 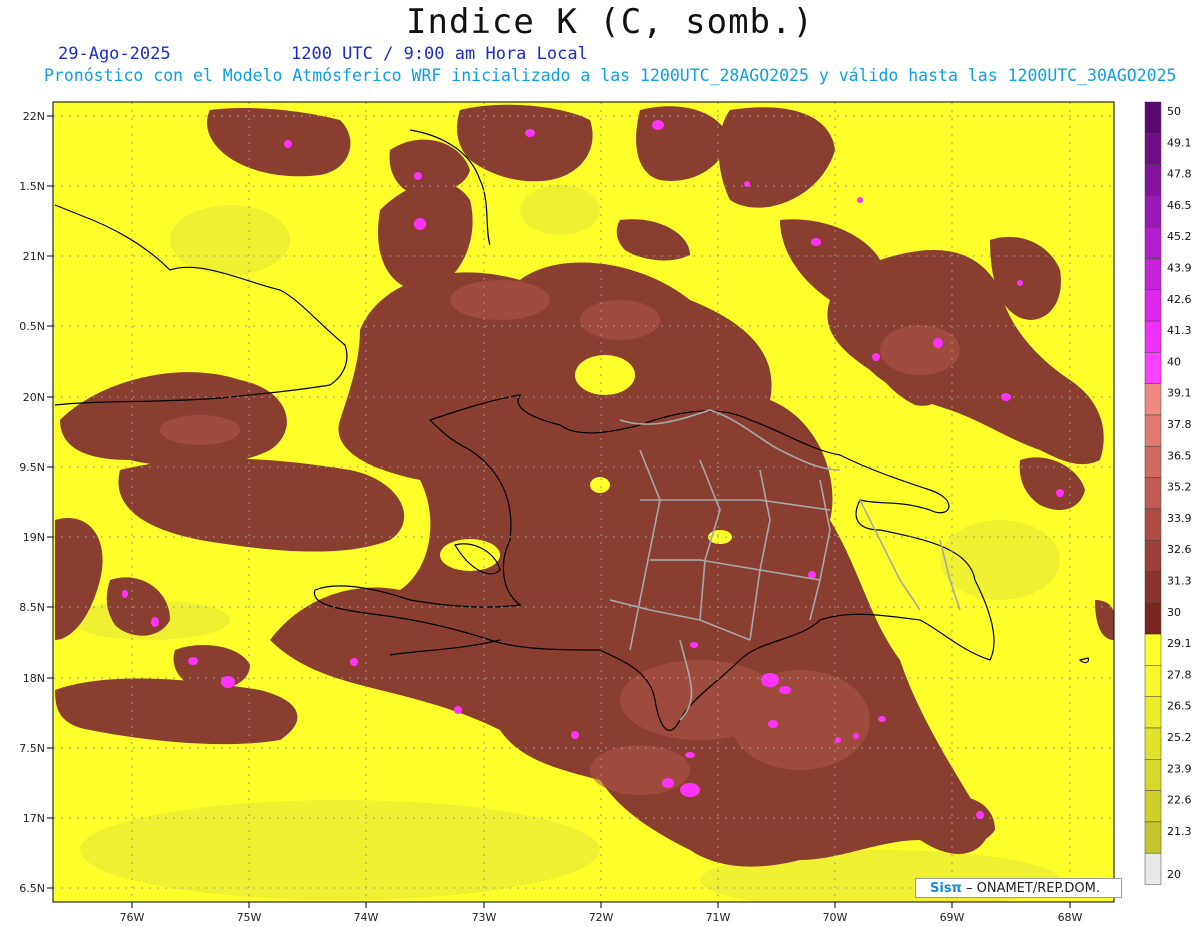 I want to click on colorbar-label: 41.3, so click(x=1179, y=330).